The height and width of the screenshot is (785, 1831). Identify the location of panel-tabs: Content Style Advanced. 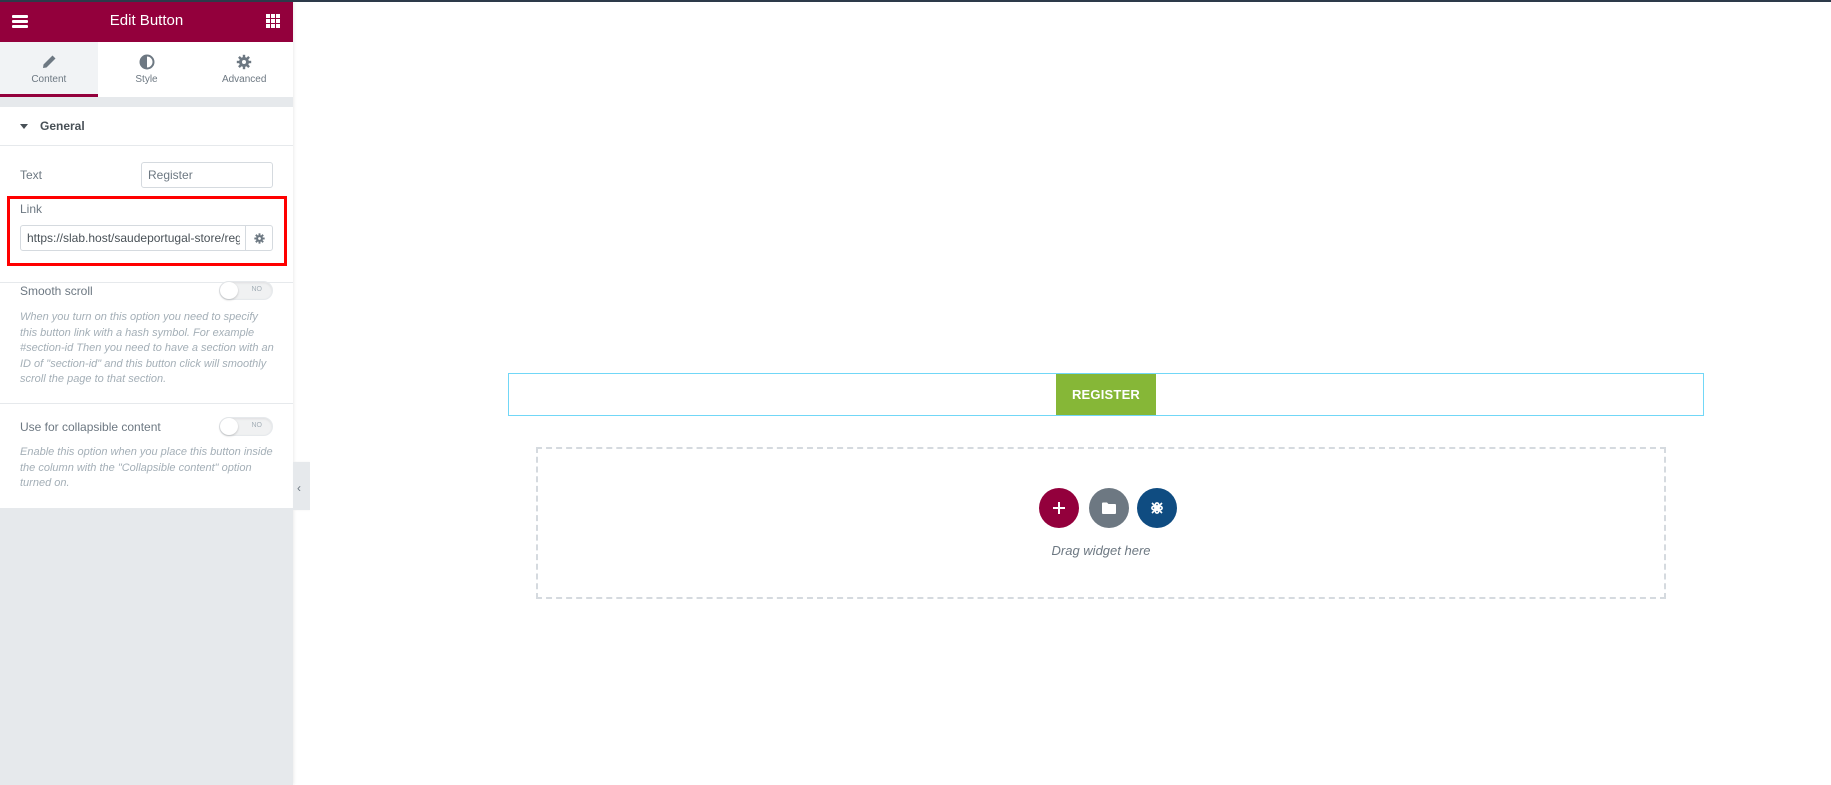
(146, 69).